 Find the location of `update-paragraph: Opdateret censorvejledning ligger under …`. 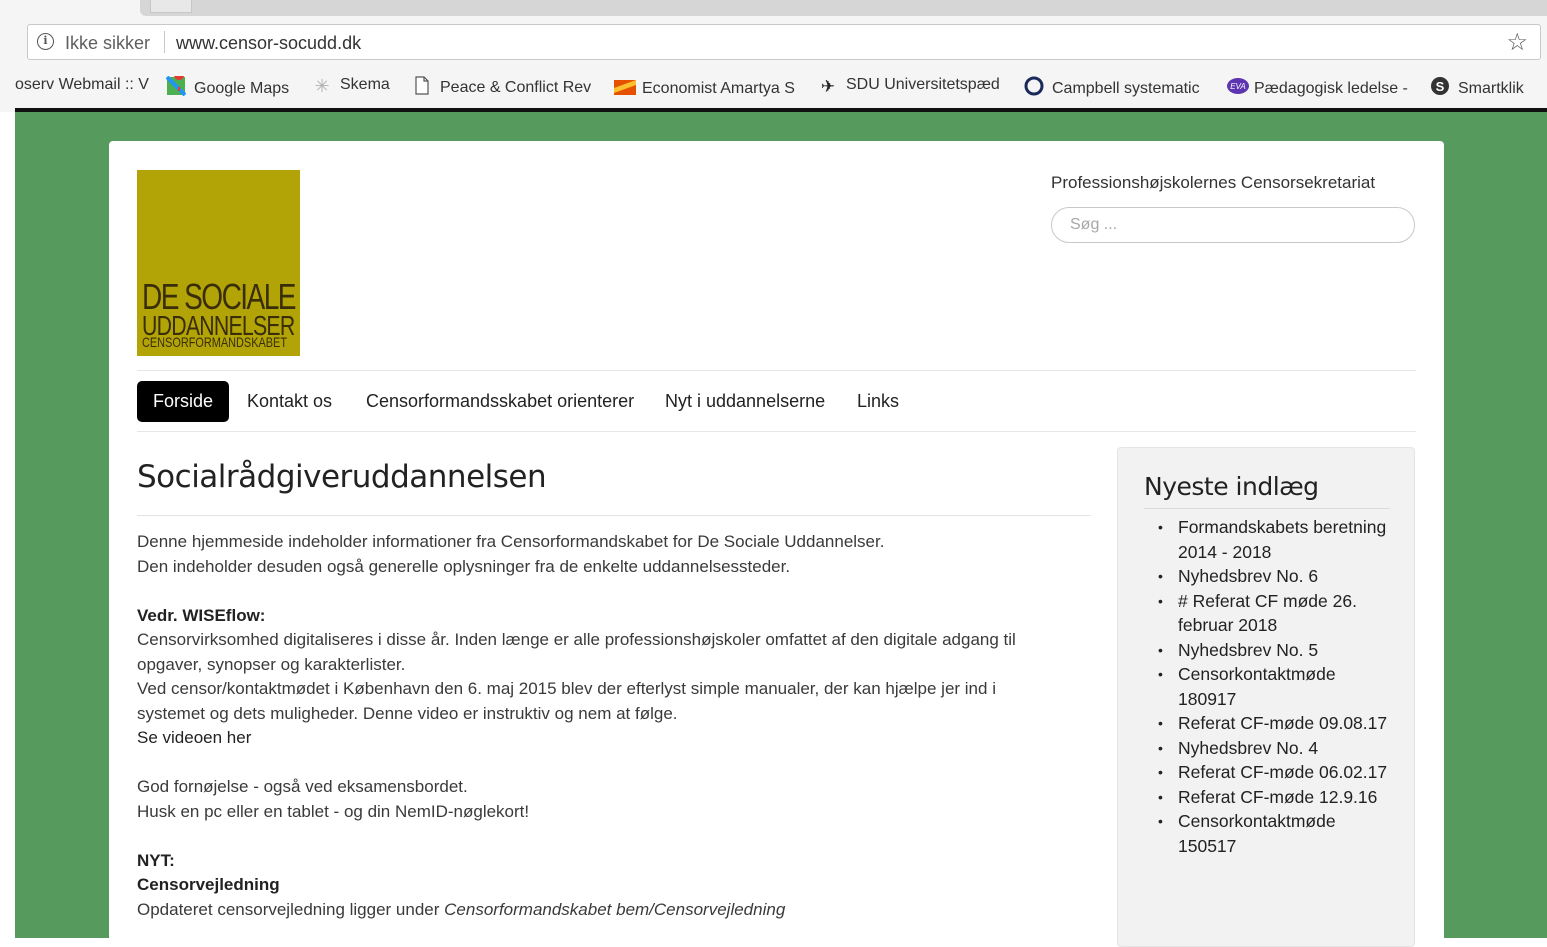

update-paragraph: Opdateret censorvejledning ligger under … is located at coordinates (614, 910).